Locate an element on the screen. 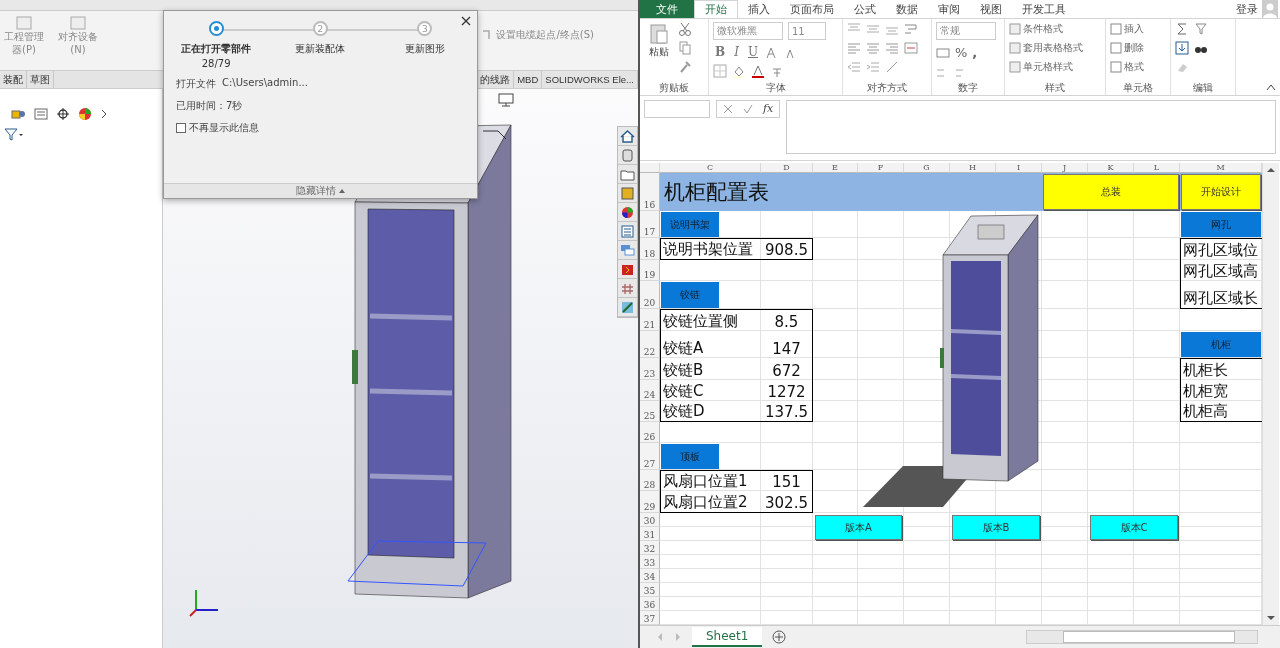 This screenshot has height=648, width=1280. row-header: 16 is located at coordinates (650, 192).